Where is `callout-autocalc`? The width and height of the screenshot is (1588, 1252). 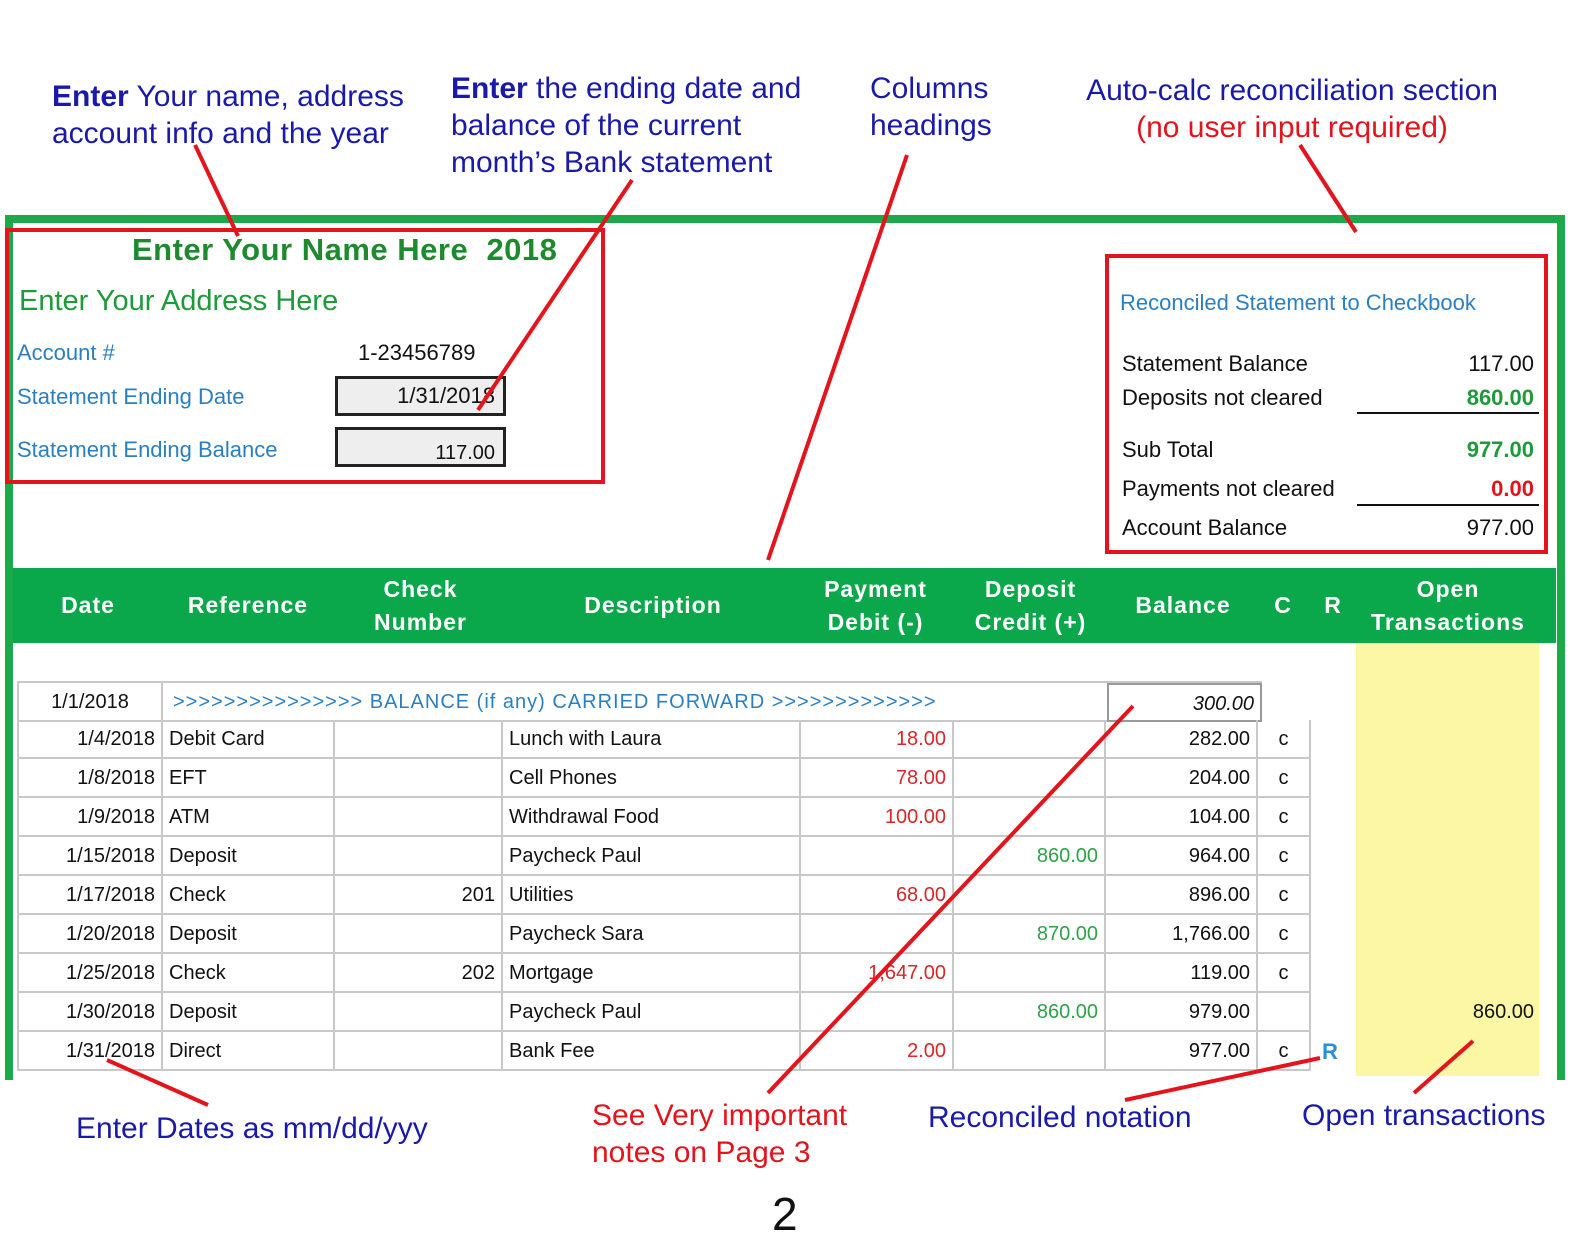 callout-autocalc is located at coordinates (1328, 188).